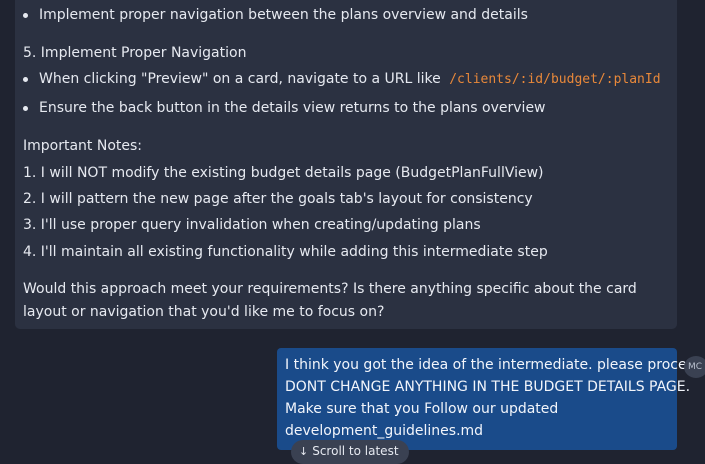  Describe the element at coordinates (694, 367) in the screenshot. I see `avatar: MC` at that location.